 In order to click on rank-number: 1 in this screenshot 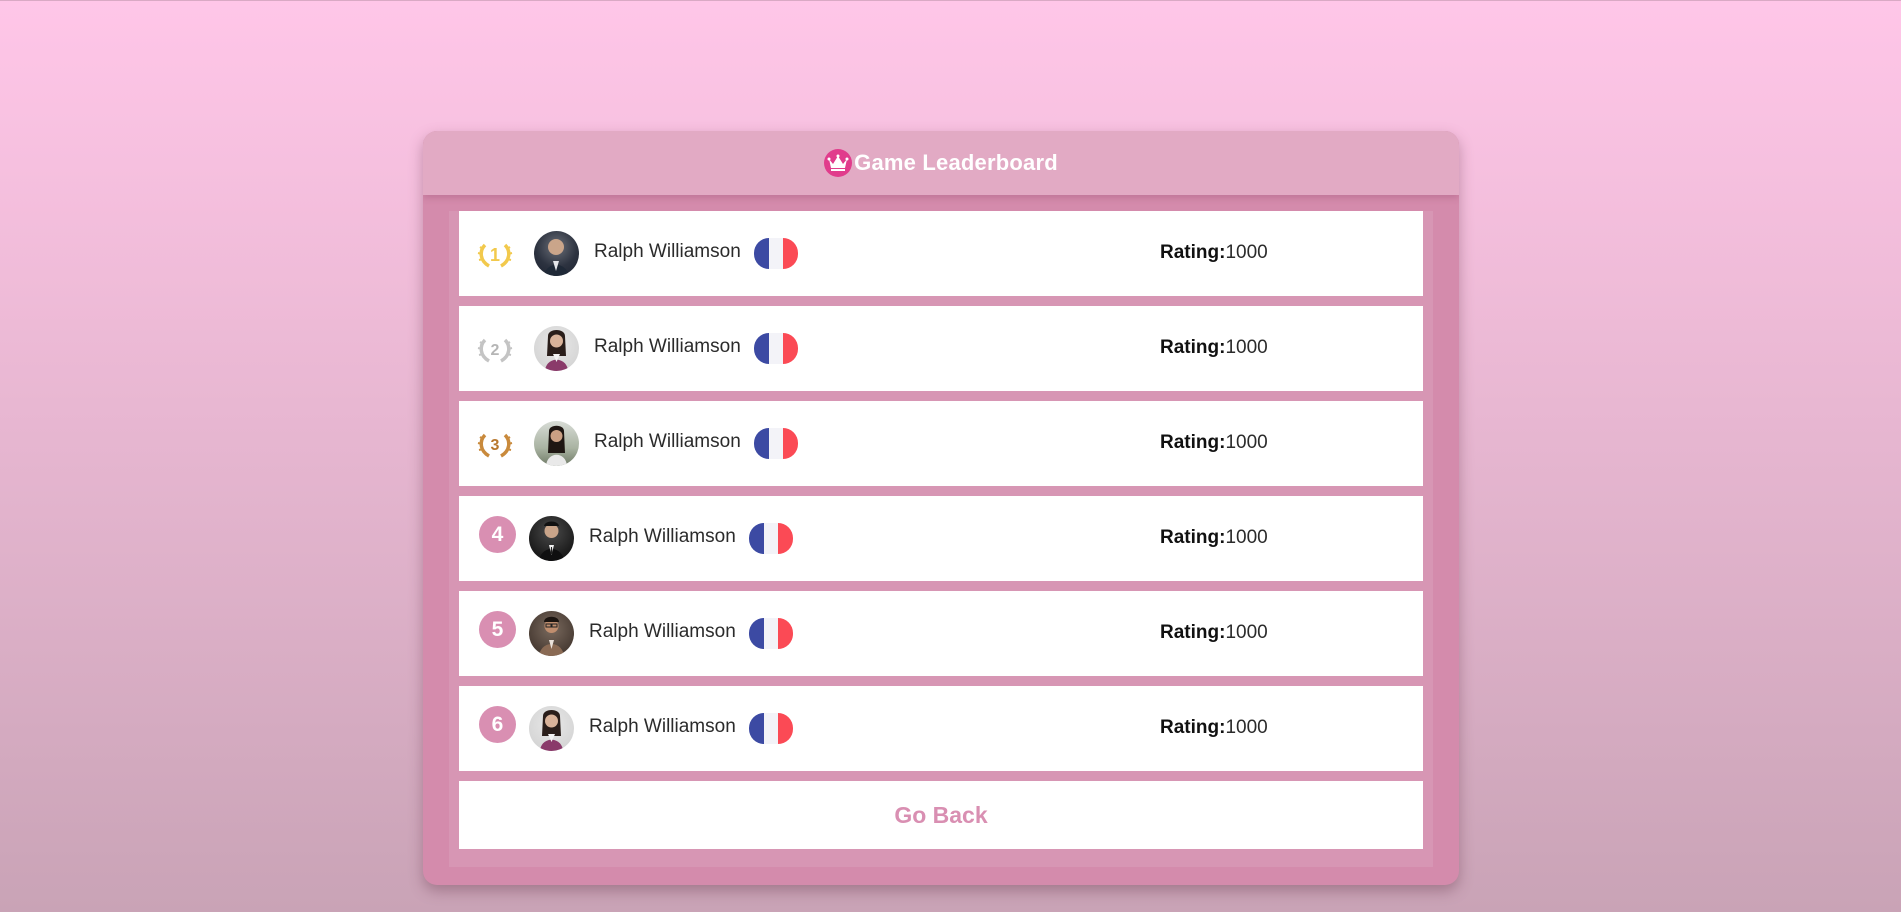, I will do `click(495, 255)`.